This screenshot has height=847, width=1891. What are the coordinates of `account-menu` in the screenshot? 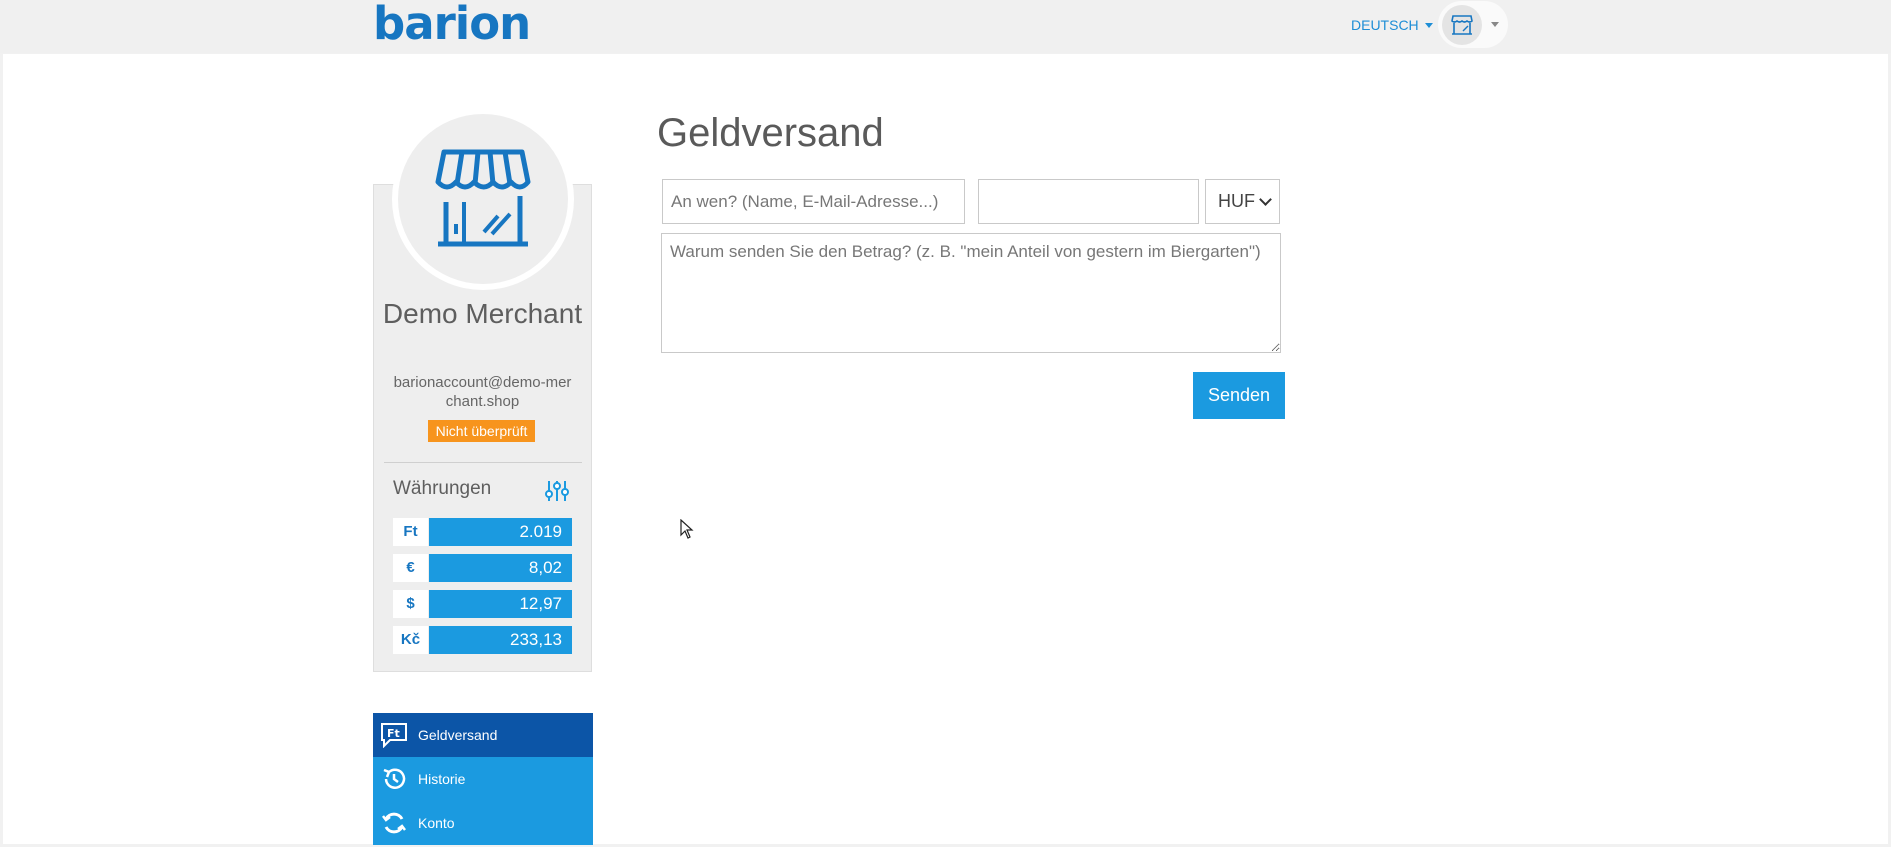 It's located at (1473, 24).